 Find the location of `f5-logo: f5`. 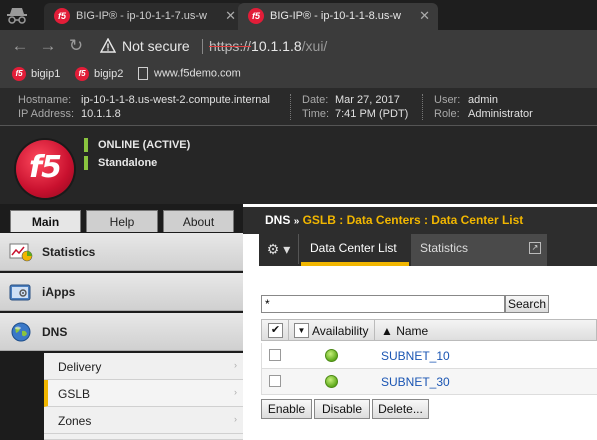

f5-logo: f5 is located at coordinates (45, 169).